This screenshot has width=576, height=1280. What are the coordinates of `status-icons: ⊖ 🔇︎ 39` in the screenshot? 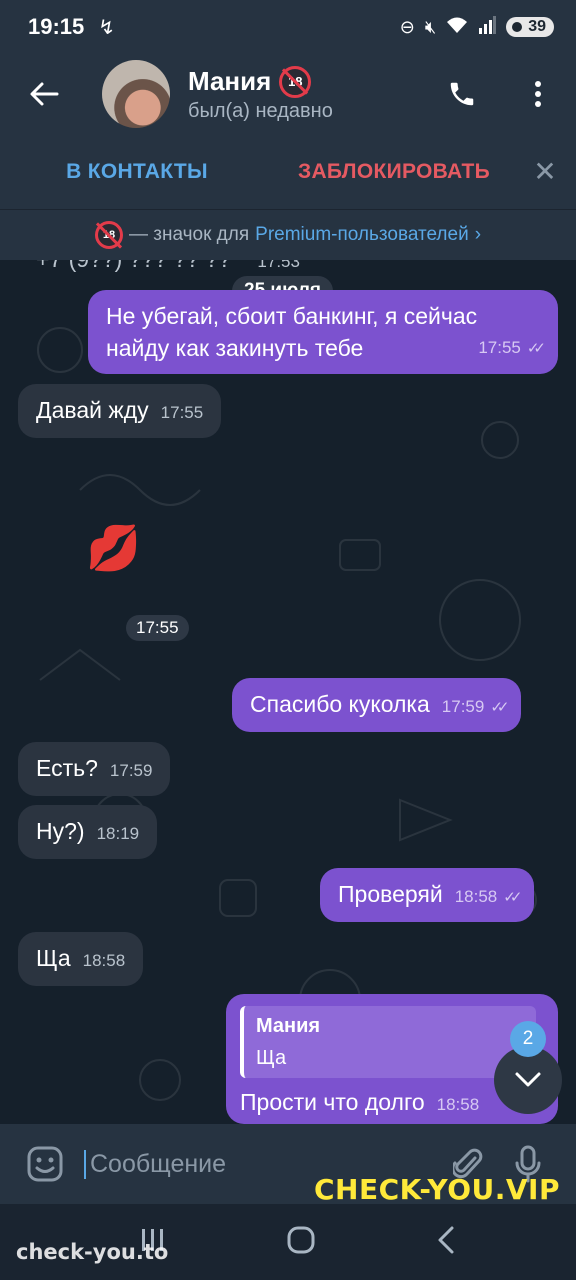 It's located at (476, 27).